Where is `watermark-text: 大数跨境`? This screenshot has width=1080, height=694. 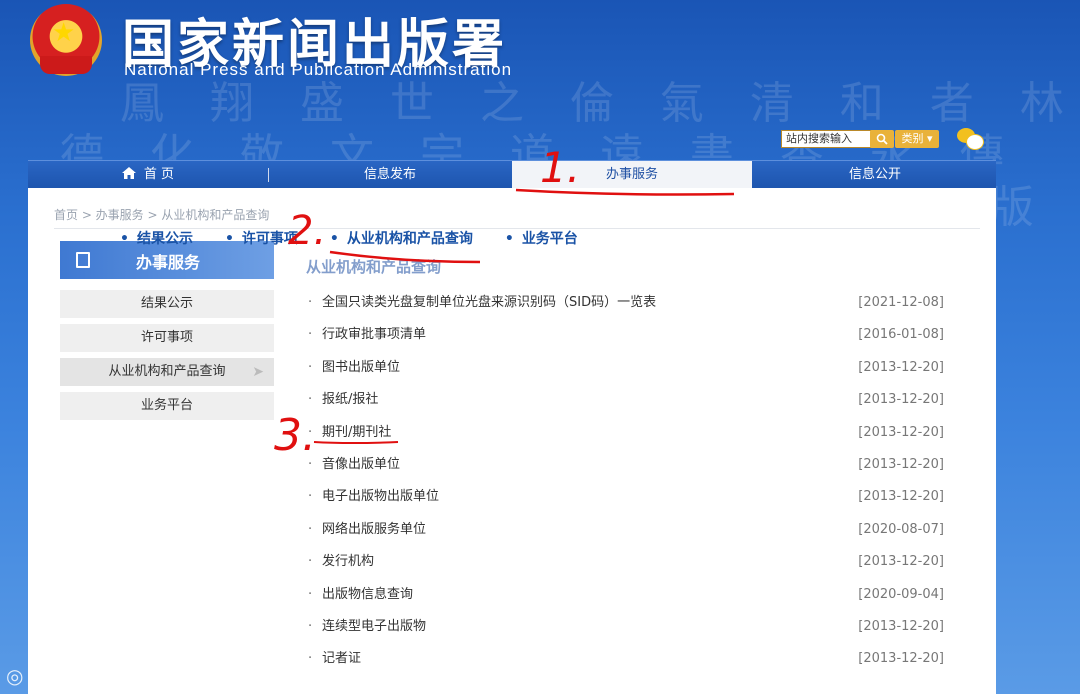
watermark-text: 大数跨境 is located at coordinates (70, 676).